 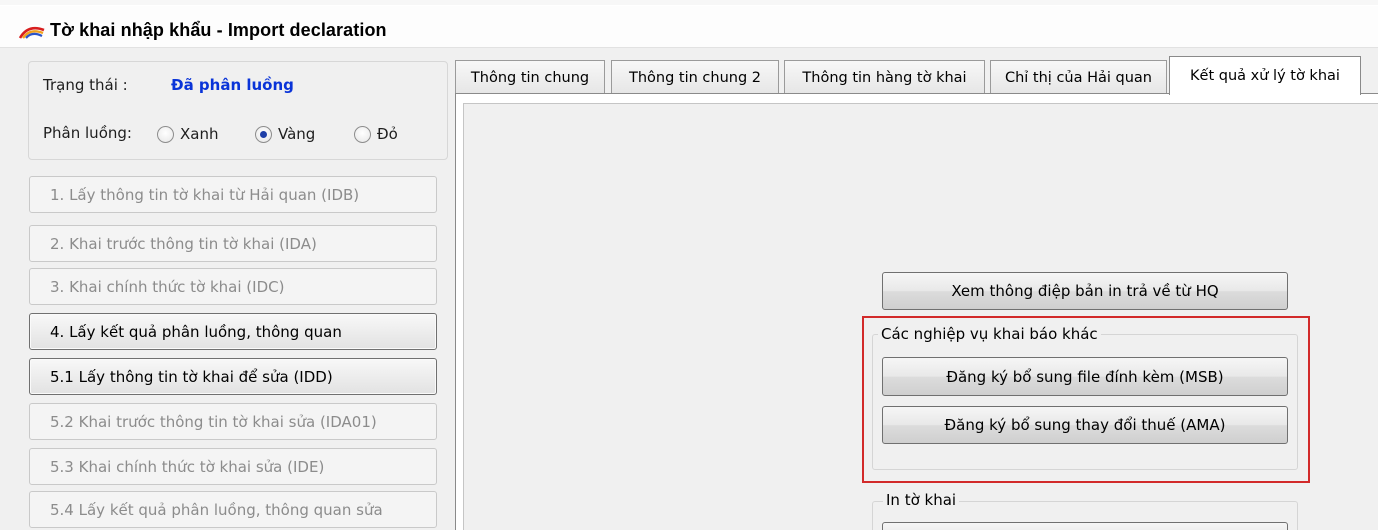 What do you see at coordinates (1086, 399) in the screenshot?
I see `red-highlight-frame` at bounding box center [1086, 399].